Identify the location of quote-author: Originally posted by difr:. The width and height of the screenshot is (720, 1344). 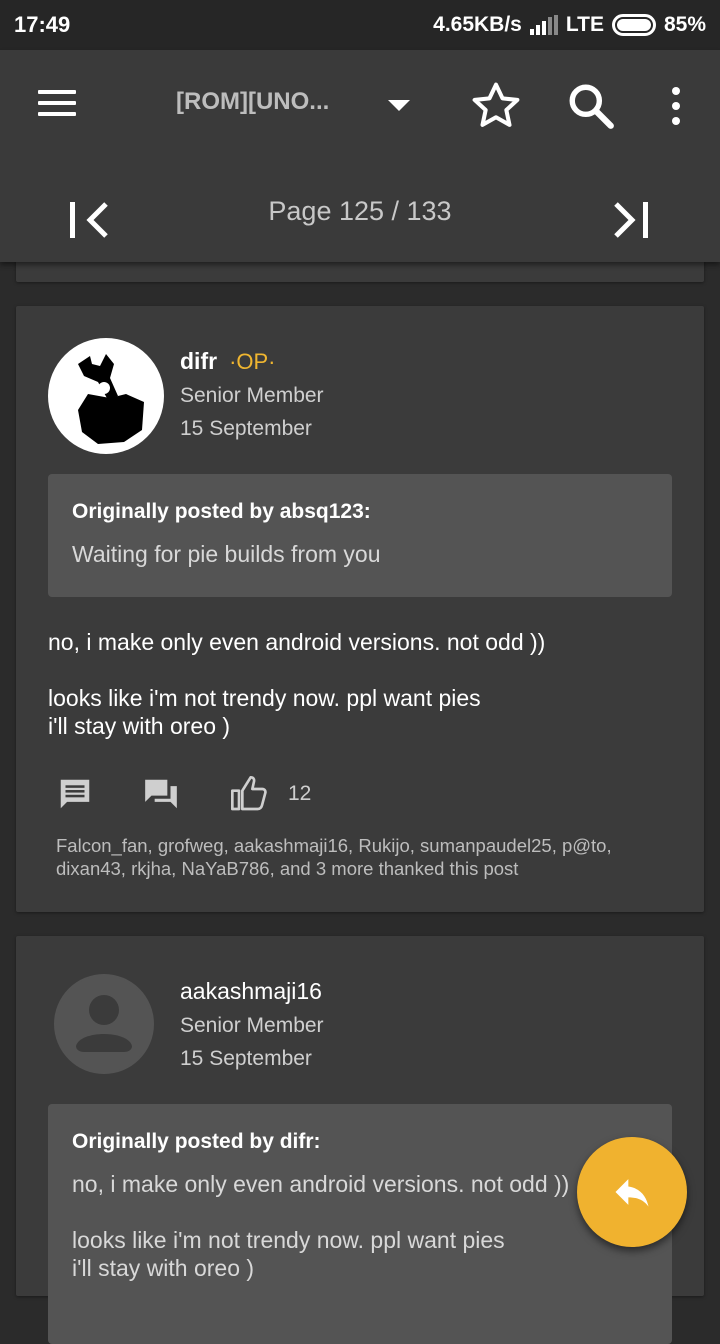
(196, 1141).